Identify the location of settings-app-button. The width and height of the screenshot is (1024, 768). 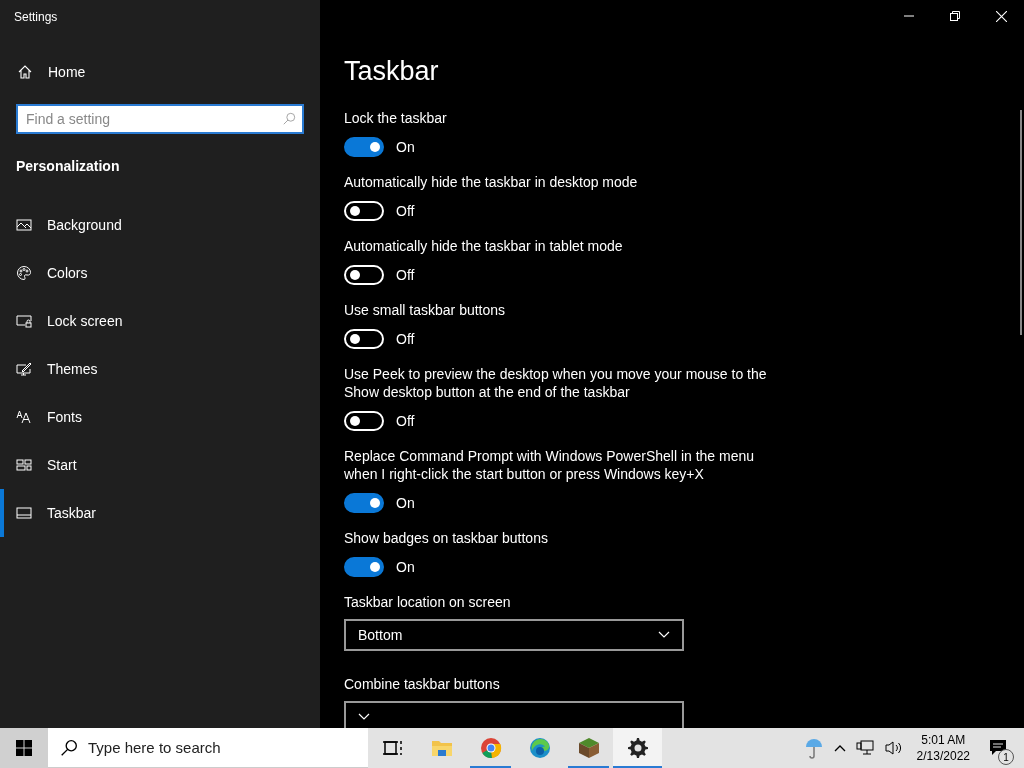
(637, 748).